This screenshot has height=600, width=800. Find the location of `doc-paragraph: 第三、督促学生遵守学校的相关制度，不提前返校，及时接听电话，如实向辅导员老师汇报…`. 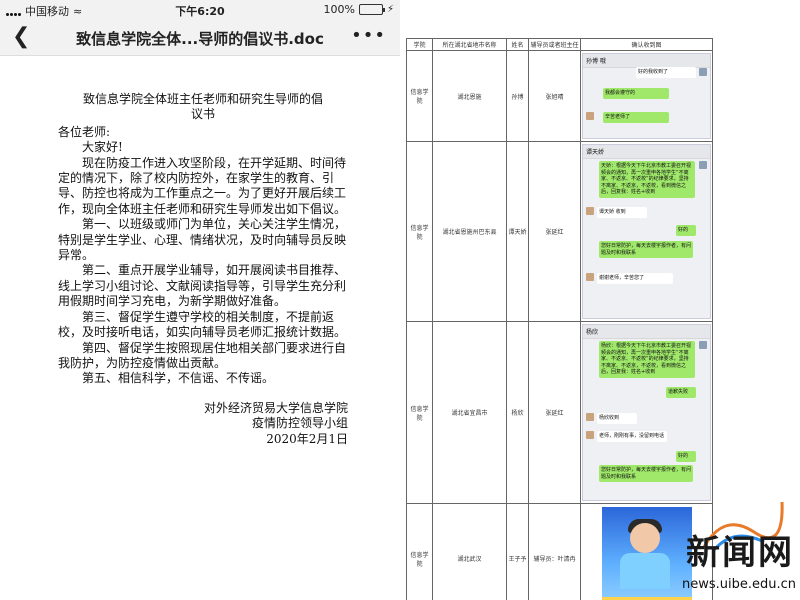

doc-paragraph: 第三、督促学生遵守学校的相关制度，不提前返校，及时接听电话，如实向辅导员老师汇报… is located at coordinates (202, 324).